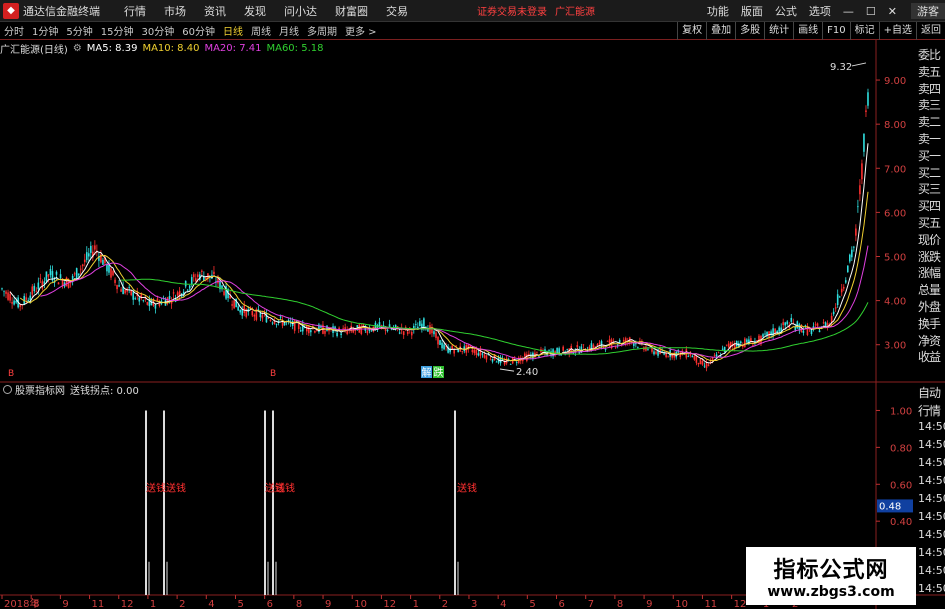  What do you see at coordinates (233, 30) in the screenshot?
I see `period-daily: 日线` at bounding box center [233, 30].